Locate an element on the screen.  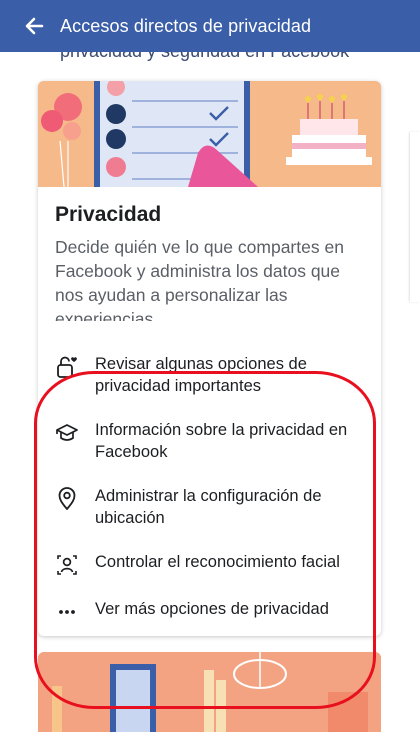
more-privacy-options-item: Ver más opciones de privacidad is located at coordinates (211, 611).